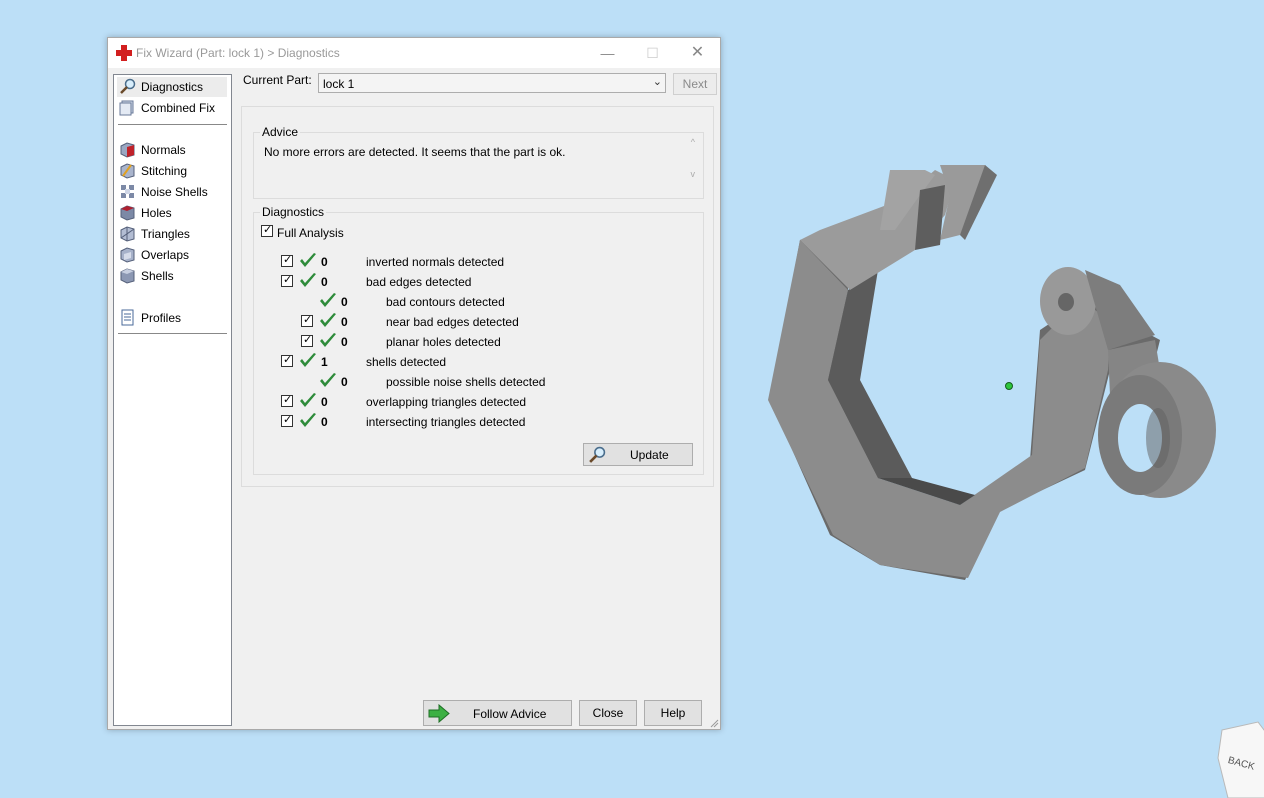  I want to click on full-analysis-checkbox: ✓, so click(267, 230).